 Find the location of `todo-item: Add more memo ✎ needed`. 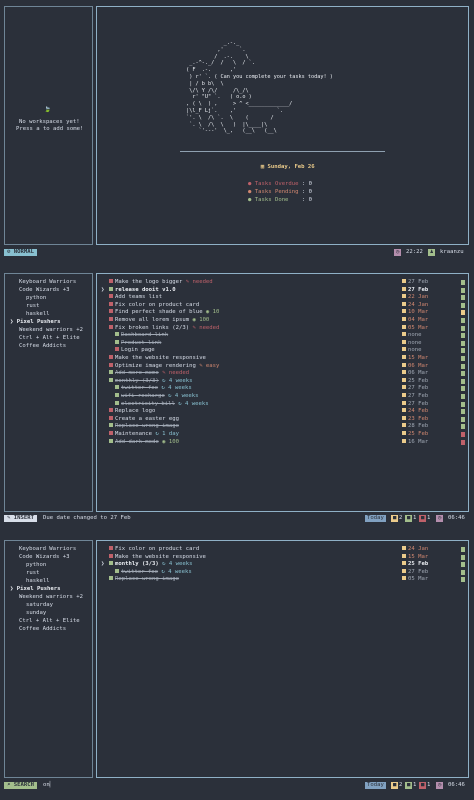

todo-item: Add more memo ✎ needed is located at coordinates (149, 373).